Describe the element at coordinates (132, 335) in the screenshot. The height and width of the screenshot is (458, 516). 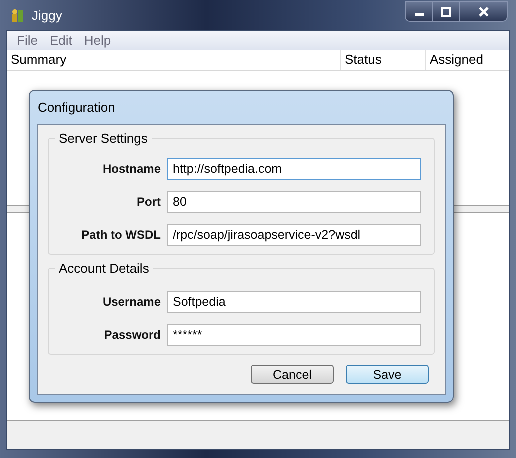
I see `field-label: Password` at that location.